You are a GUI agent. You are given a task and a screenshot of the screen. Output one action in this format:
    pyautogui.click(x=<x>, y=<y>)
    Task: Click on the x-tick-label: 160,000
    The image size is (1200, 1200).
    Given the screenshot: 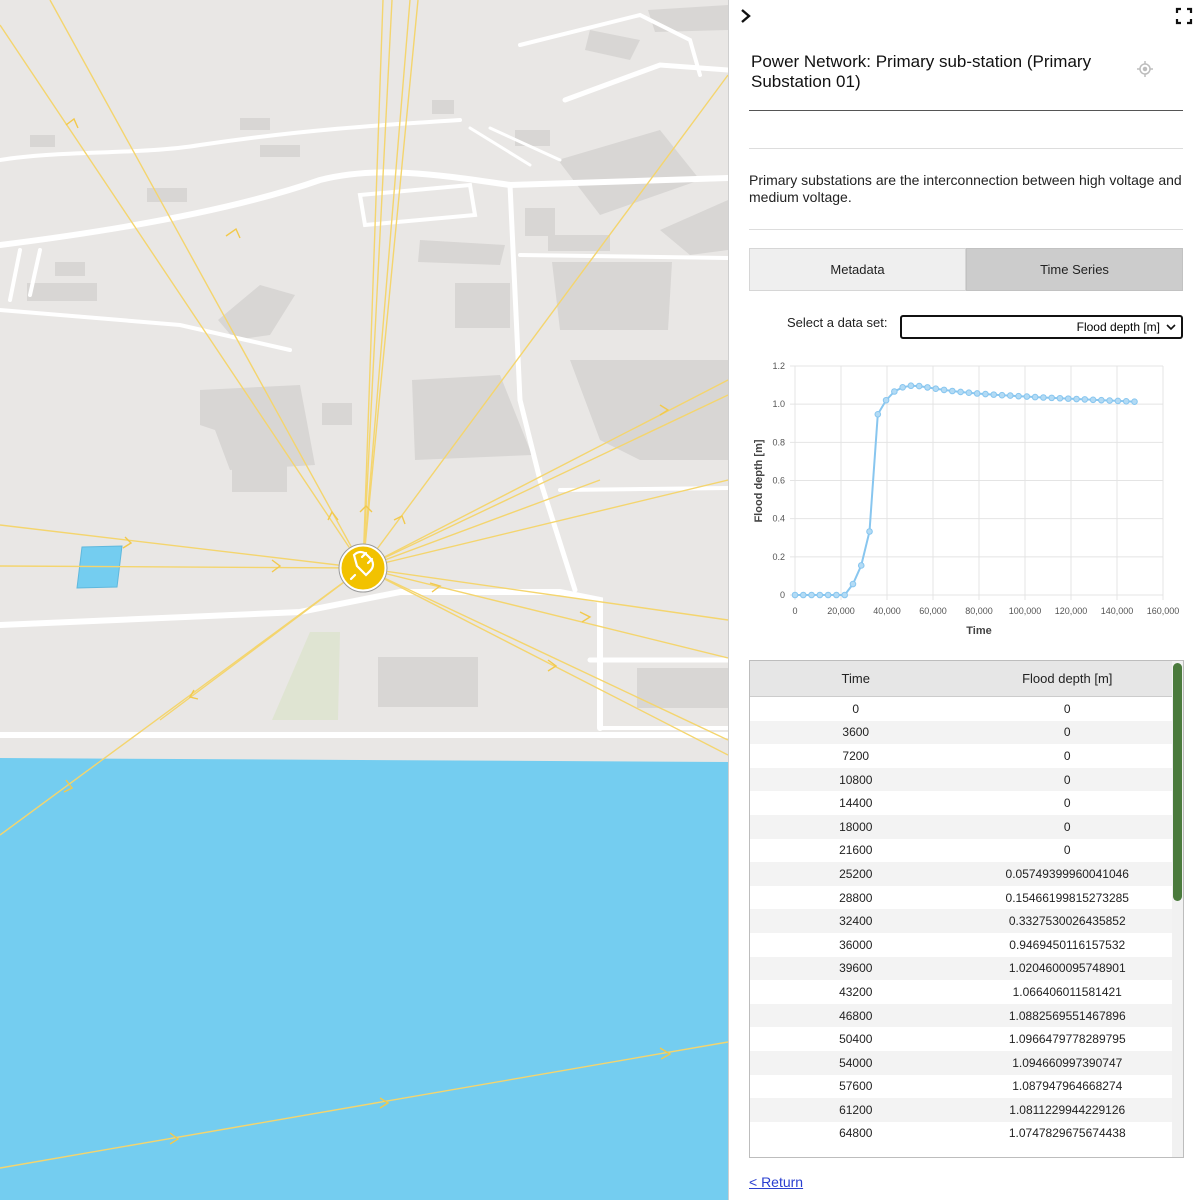 What is the action you would take?
    pyautogui.click(x=1163, y=611)
    